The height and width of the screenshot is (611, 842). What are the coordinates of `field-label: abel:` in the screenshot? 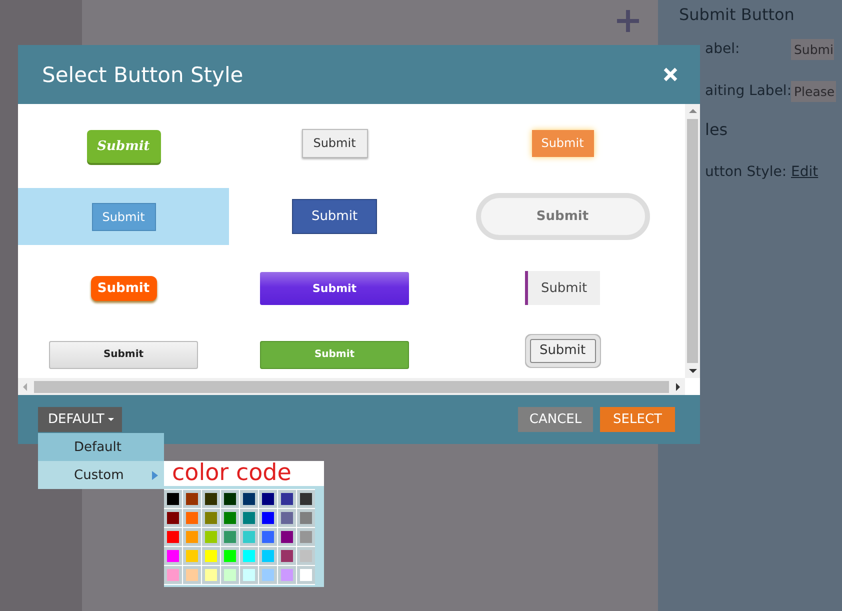 It's located at (723, 49).